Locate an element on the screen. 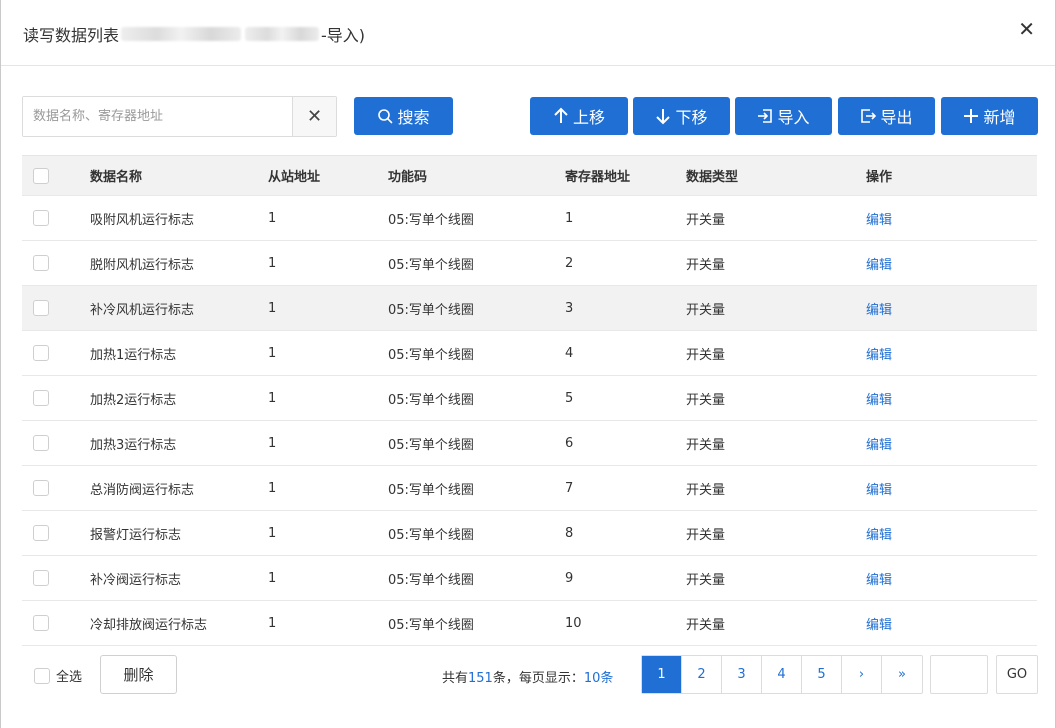  page-button-3: 3 is located at coordinates (742, 674).